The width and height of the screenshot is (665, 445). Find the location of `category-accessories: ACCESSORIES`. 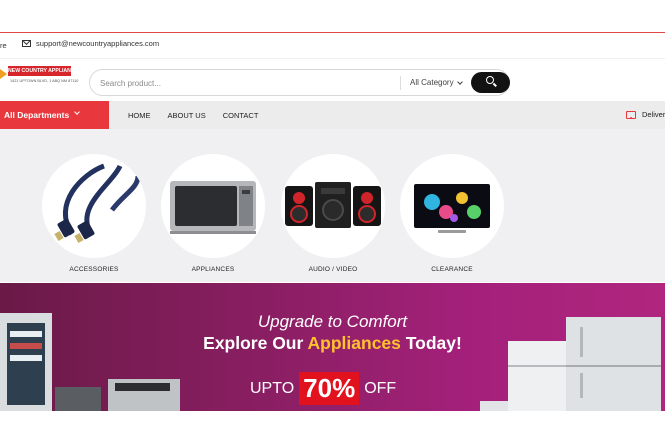

category-accessories: ACCESSORIES is located at coordinates (94, 213).